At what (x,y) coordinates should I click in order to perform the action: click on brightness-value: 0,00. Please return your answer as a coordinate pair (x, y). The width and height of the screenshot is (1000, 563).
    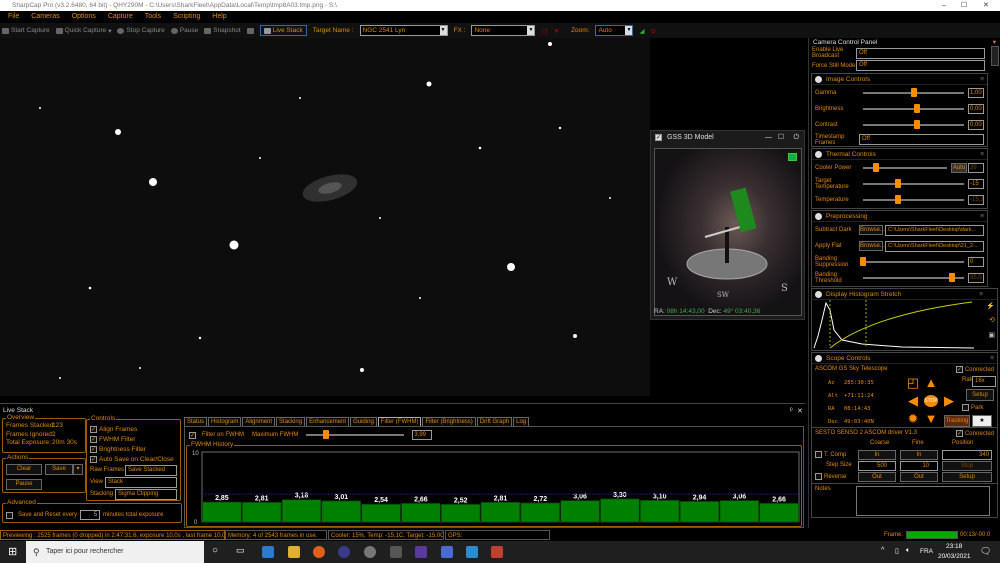
    Looking at the image, I should click on (976, 109).